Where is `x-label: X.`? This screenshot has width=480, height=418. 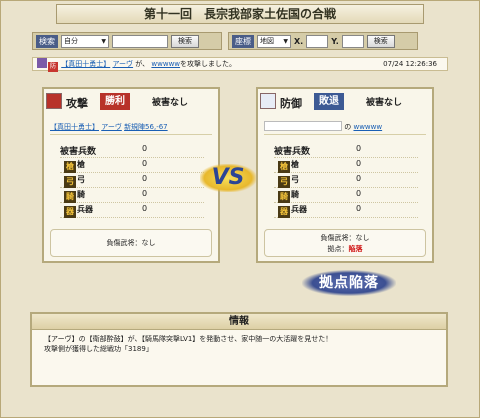 x-label: X. is located at coordinates (299, 41).